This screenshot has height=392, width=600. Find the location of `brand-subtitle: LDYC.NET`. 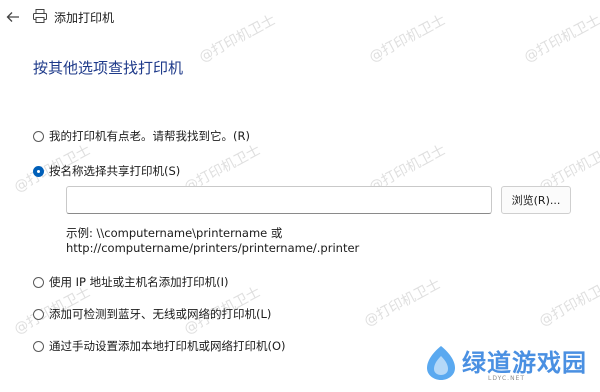

brand-subtitle: LDYC.NET is located at coordinates (507, 378).